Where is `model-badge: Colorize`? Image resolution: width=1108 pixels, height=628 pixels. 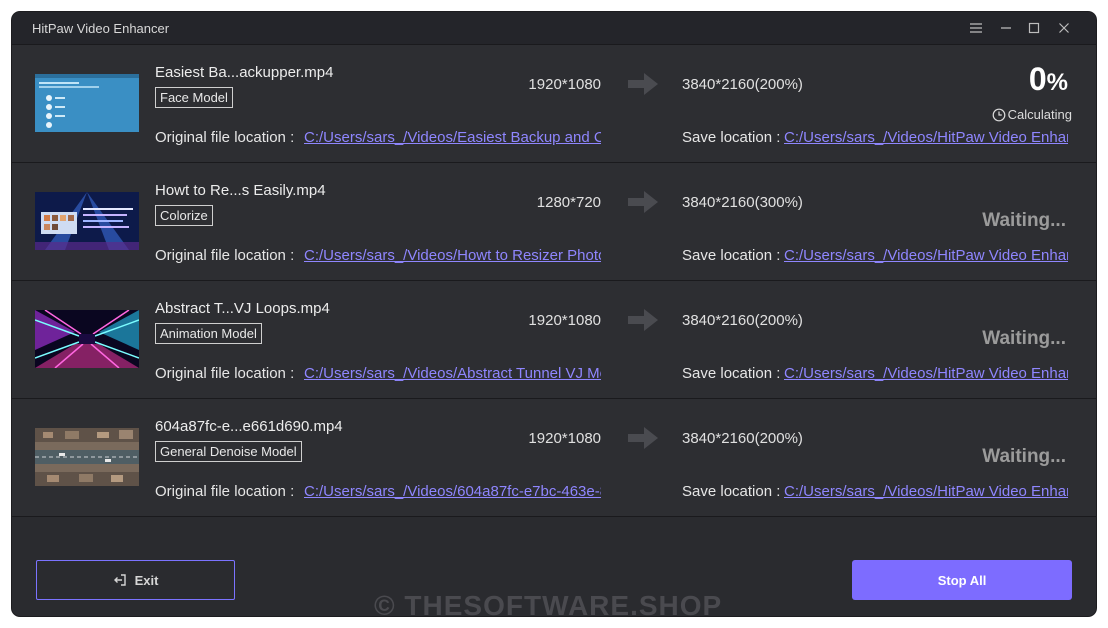 model-badge: Colorize is located at coordinates (184, 215).